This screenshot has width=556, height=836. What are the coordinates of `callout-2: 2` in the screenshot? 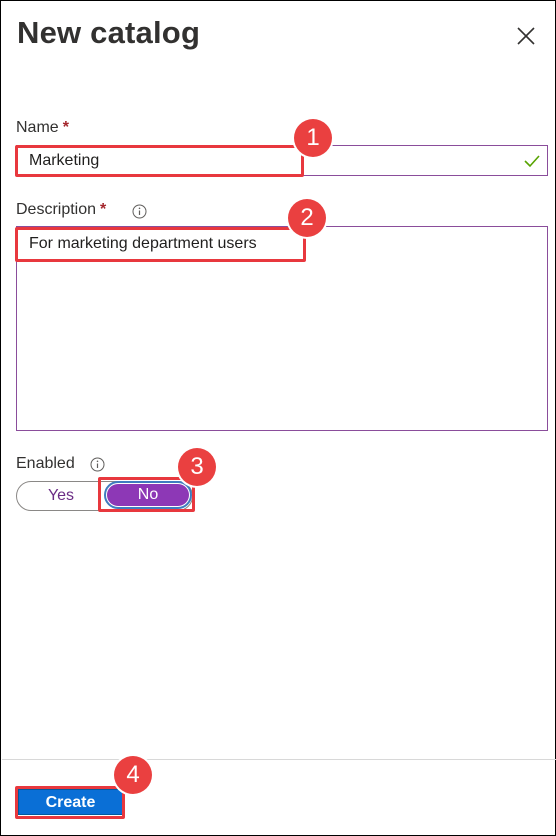 It's located at (307, 218).